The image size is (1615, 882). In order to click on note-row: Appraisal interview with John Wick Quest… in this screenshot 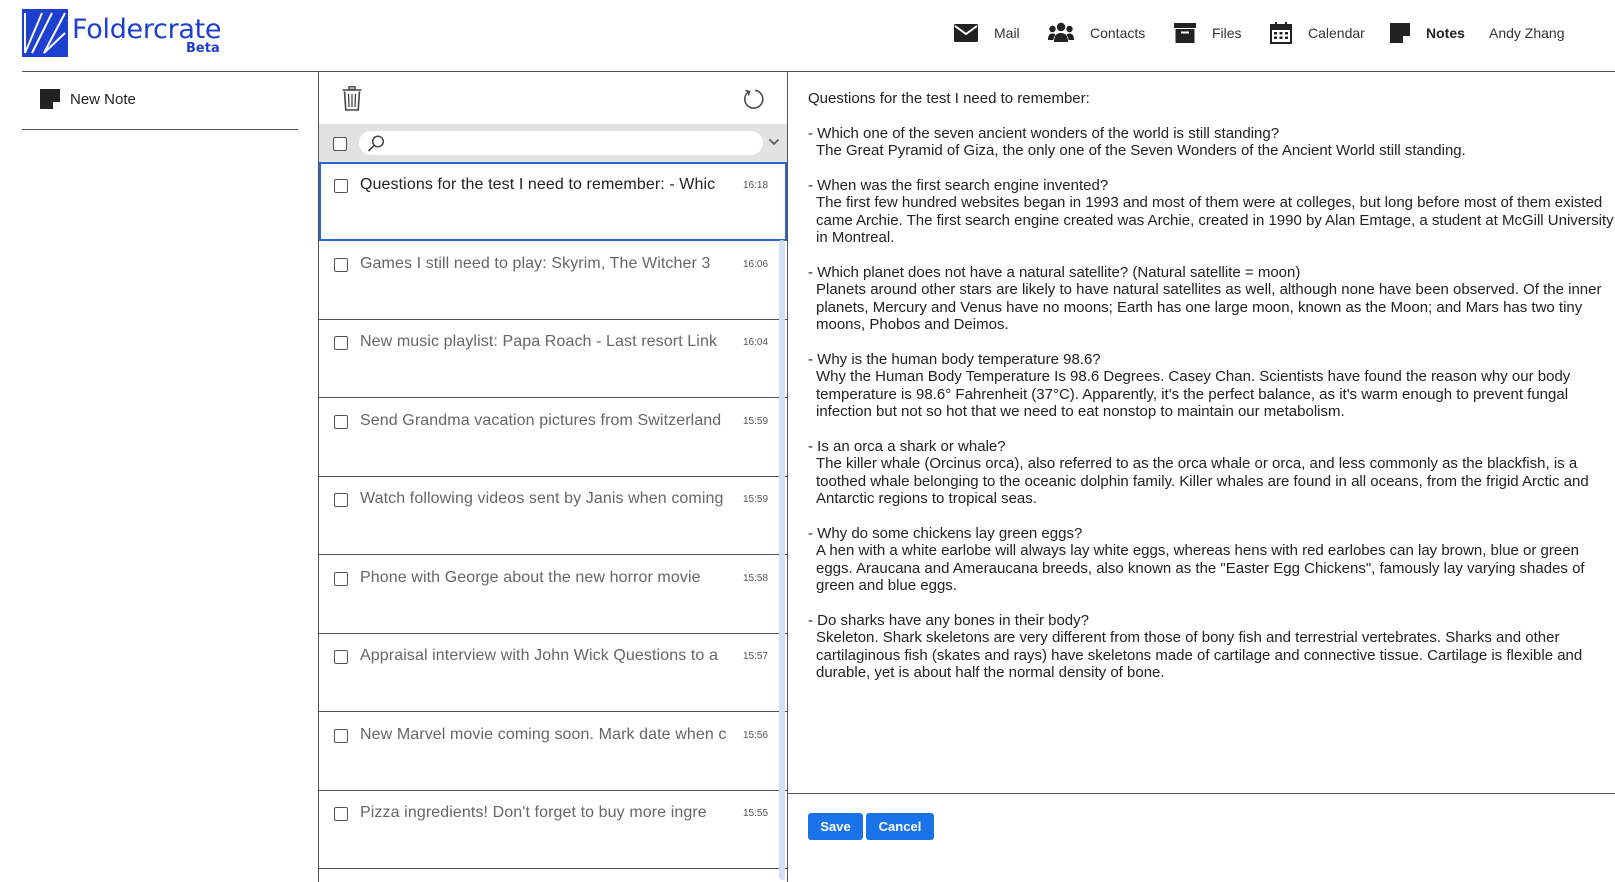, I will do `click(553, 672)`.